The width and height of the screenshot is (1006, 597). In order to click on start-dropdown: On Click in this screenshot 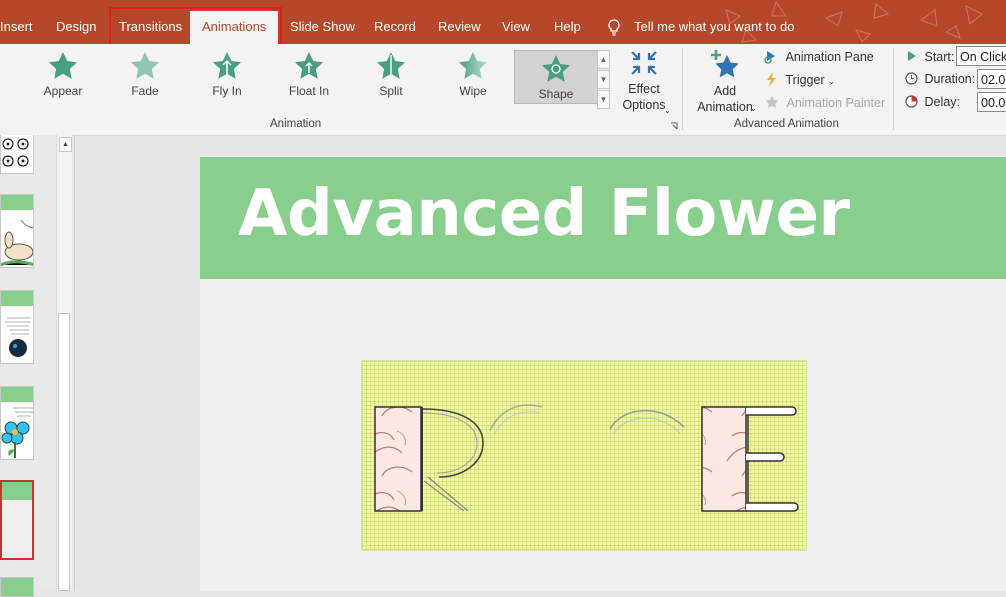, I will do `click(981, 56)`.